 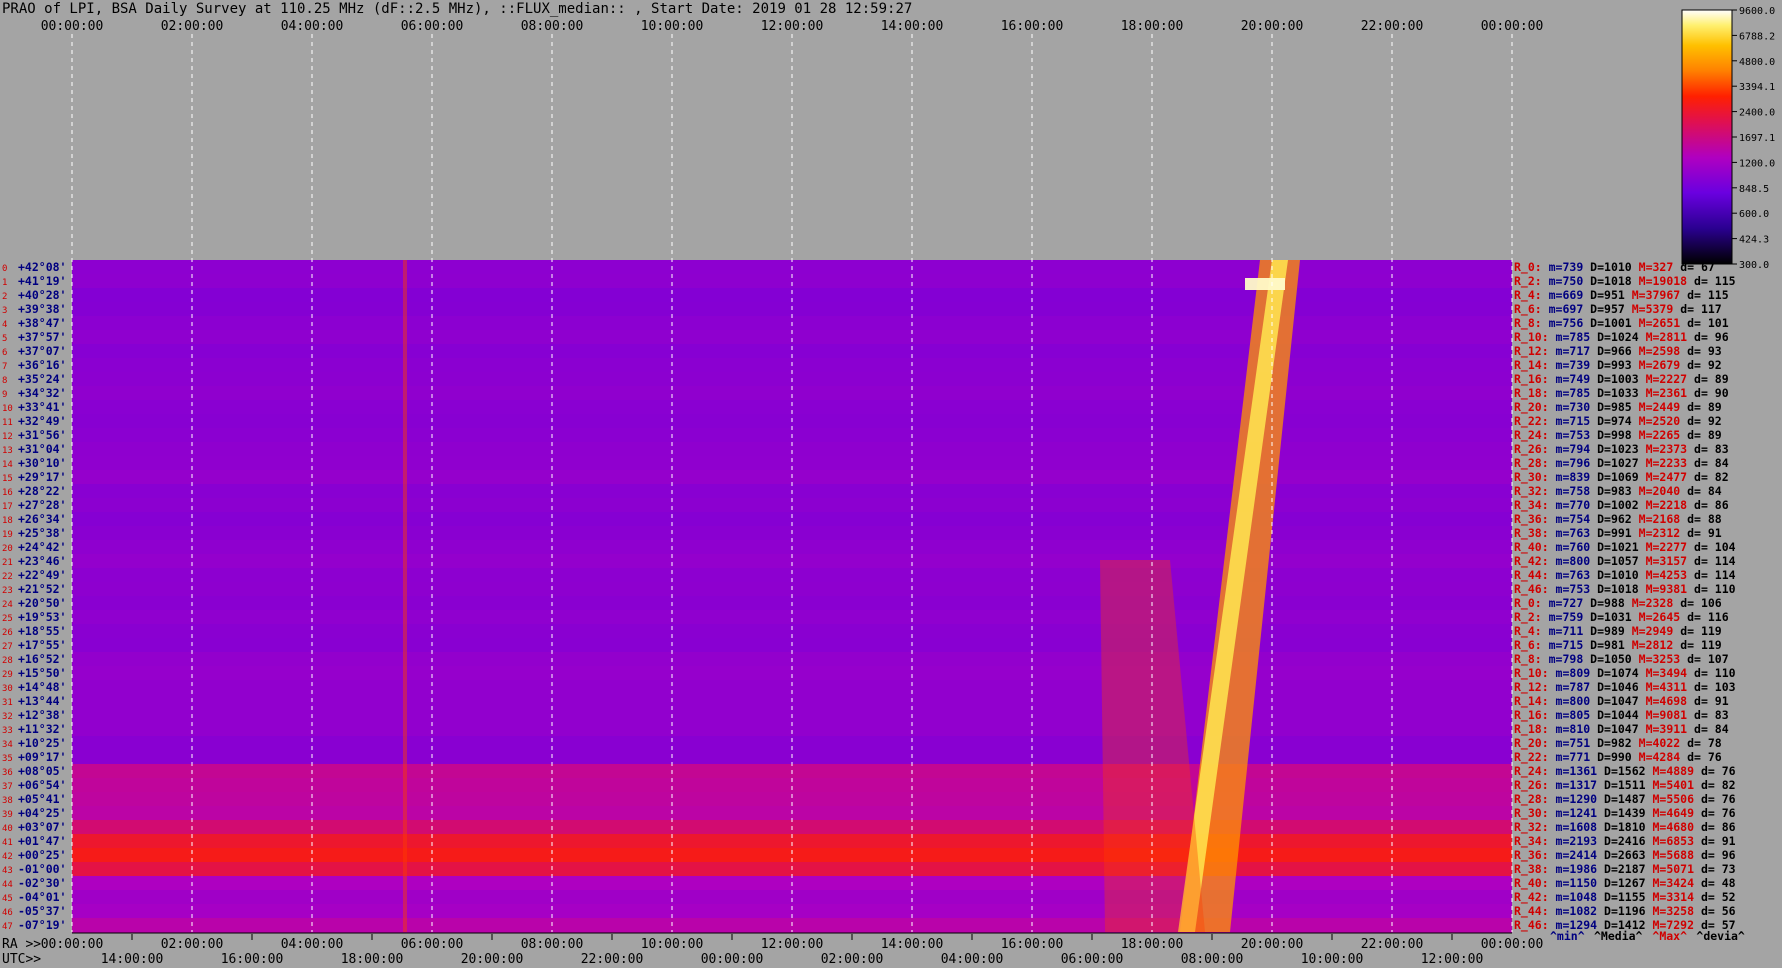 I want to click on row-index: 4, so click(x=4, y=325).